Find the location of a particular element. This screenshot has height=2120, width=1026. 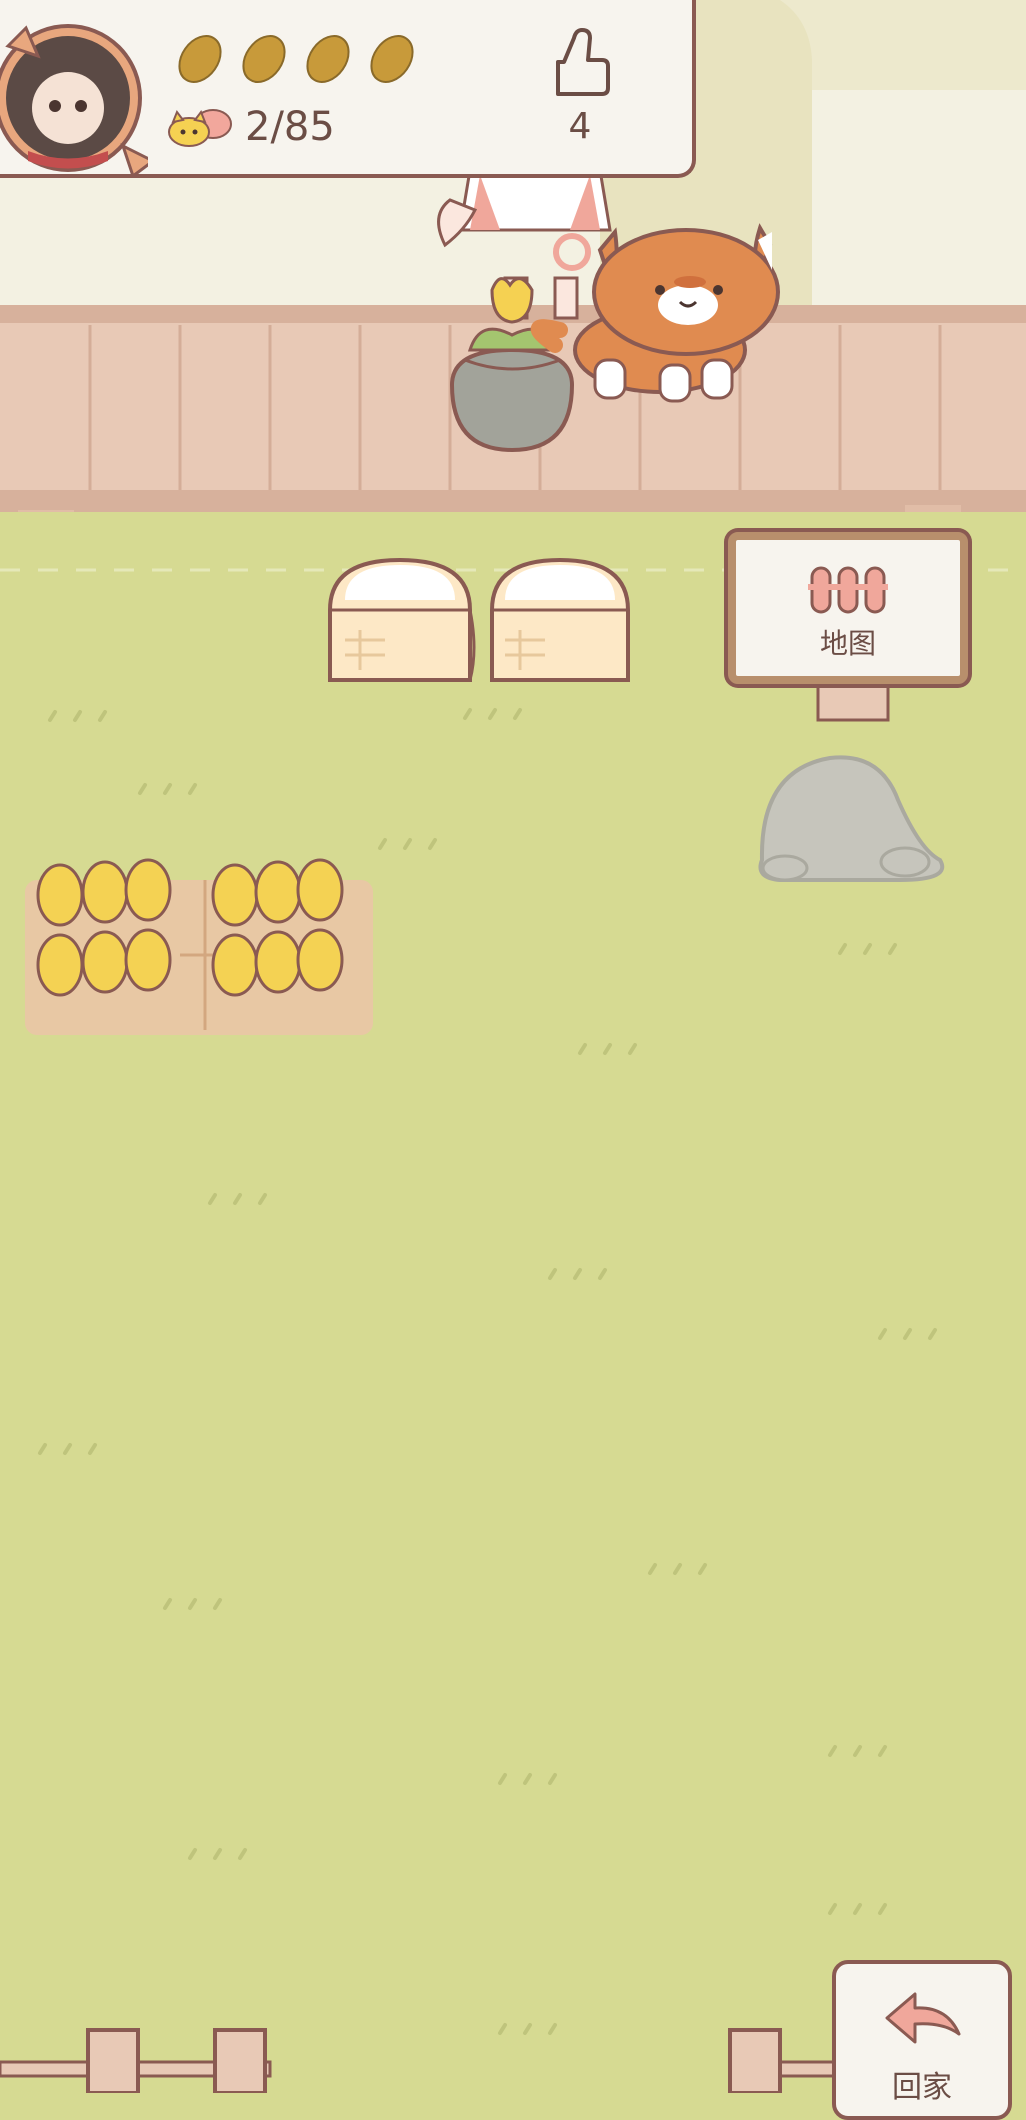

go-home-button: 回家 is located at coordinates (922, 2040).